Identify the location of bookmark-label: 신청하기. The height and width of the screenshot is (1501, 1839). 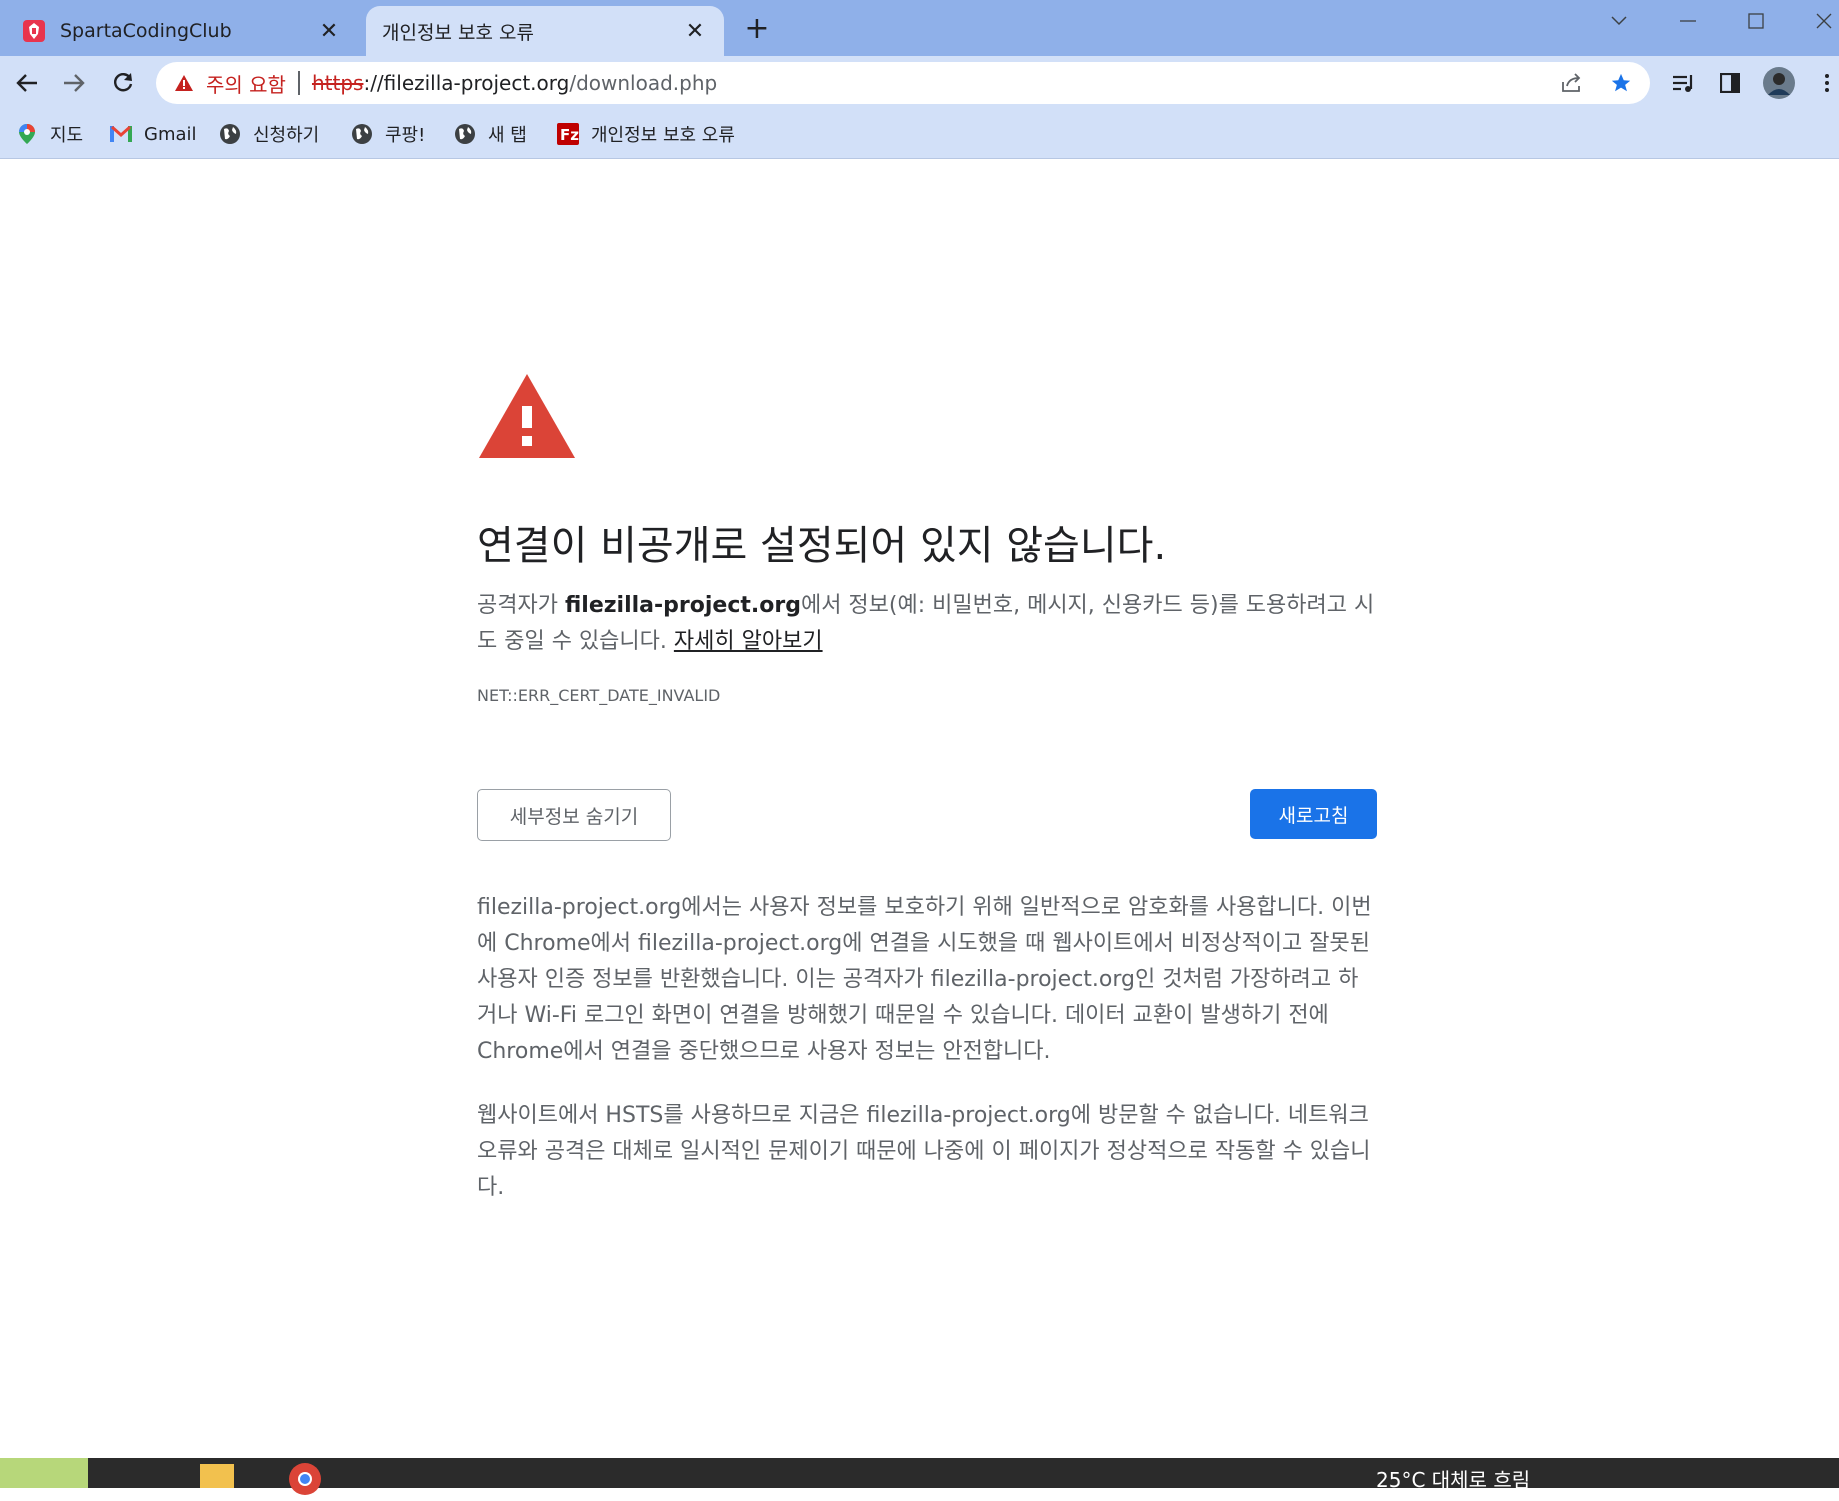
(286, 135).